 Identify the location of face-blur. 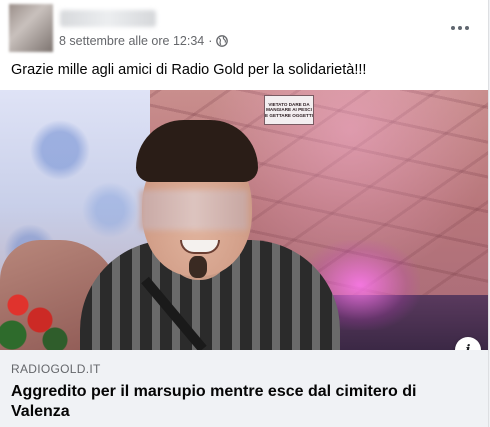
(194, 210).